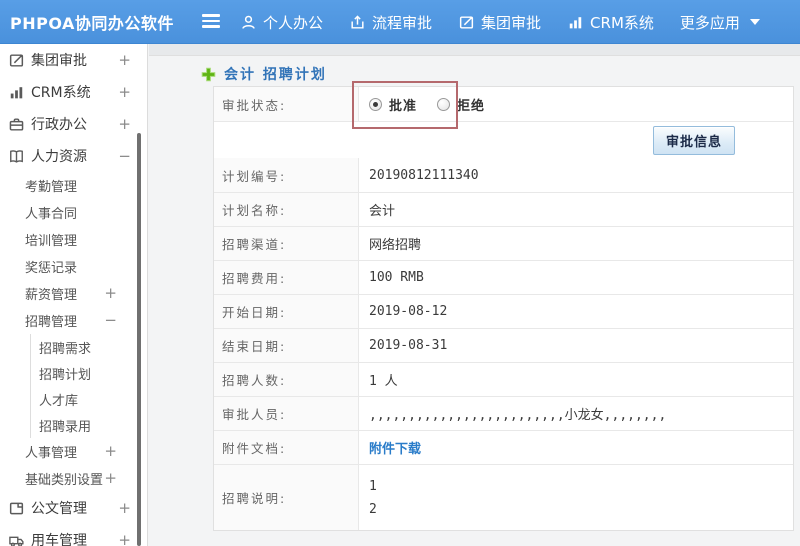 The height and width of the screenshot is (546, 800). I want to click on topnav-personal-office: 个人办公, so click(281, 22).